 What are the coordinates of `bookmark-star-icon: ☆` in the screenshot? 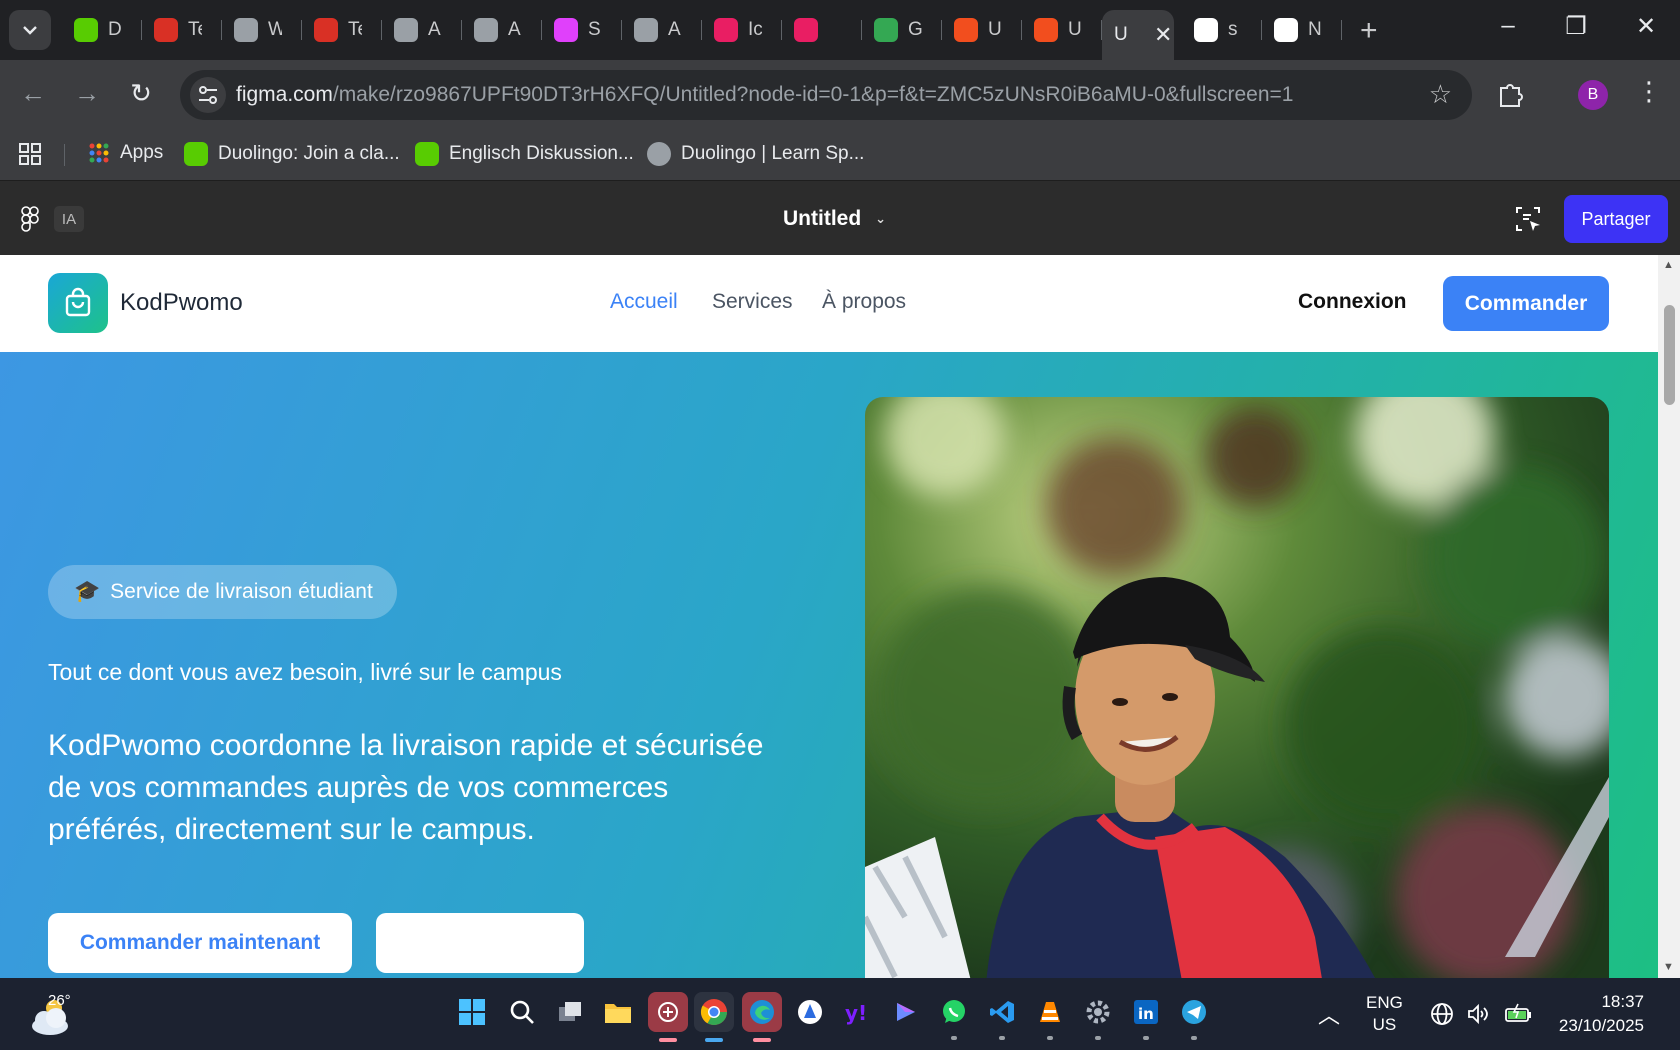 It's located at (1440, 94).